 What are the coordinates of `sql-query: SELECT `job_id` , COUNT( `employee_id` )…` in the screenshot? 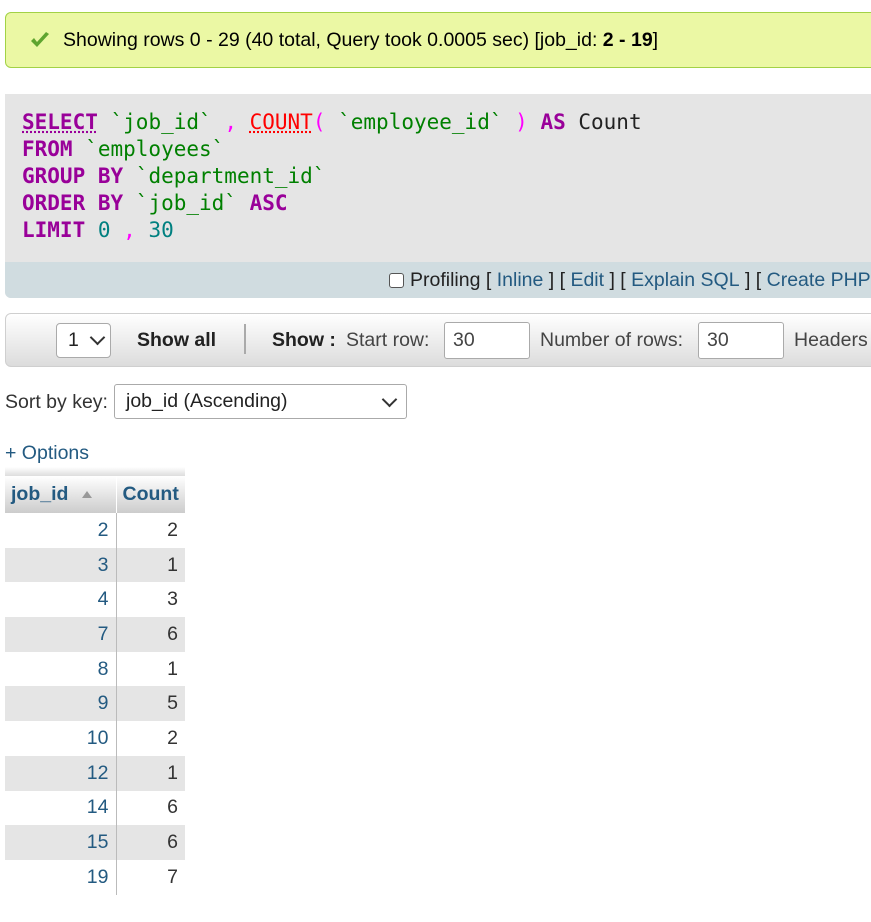 It's located at (332, 176).